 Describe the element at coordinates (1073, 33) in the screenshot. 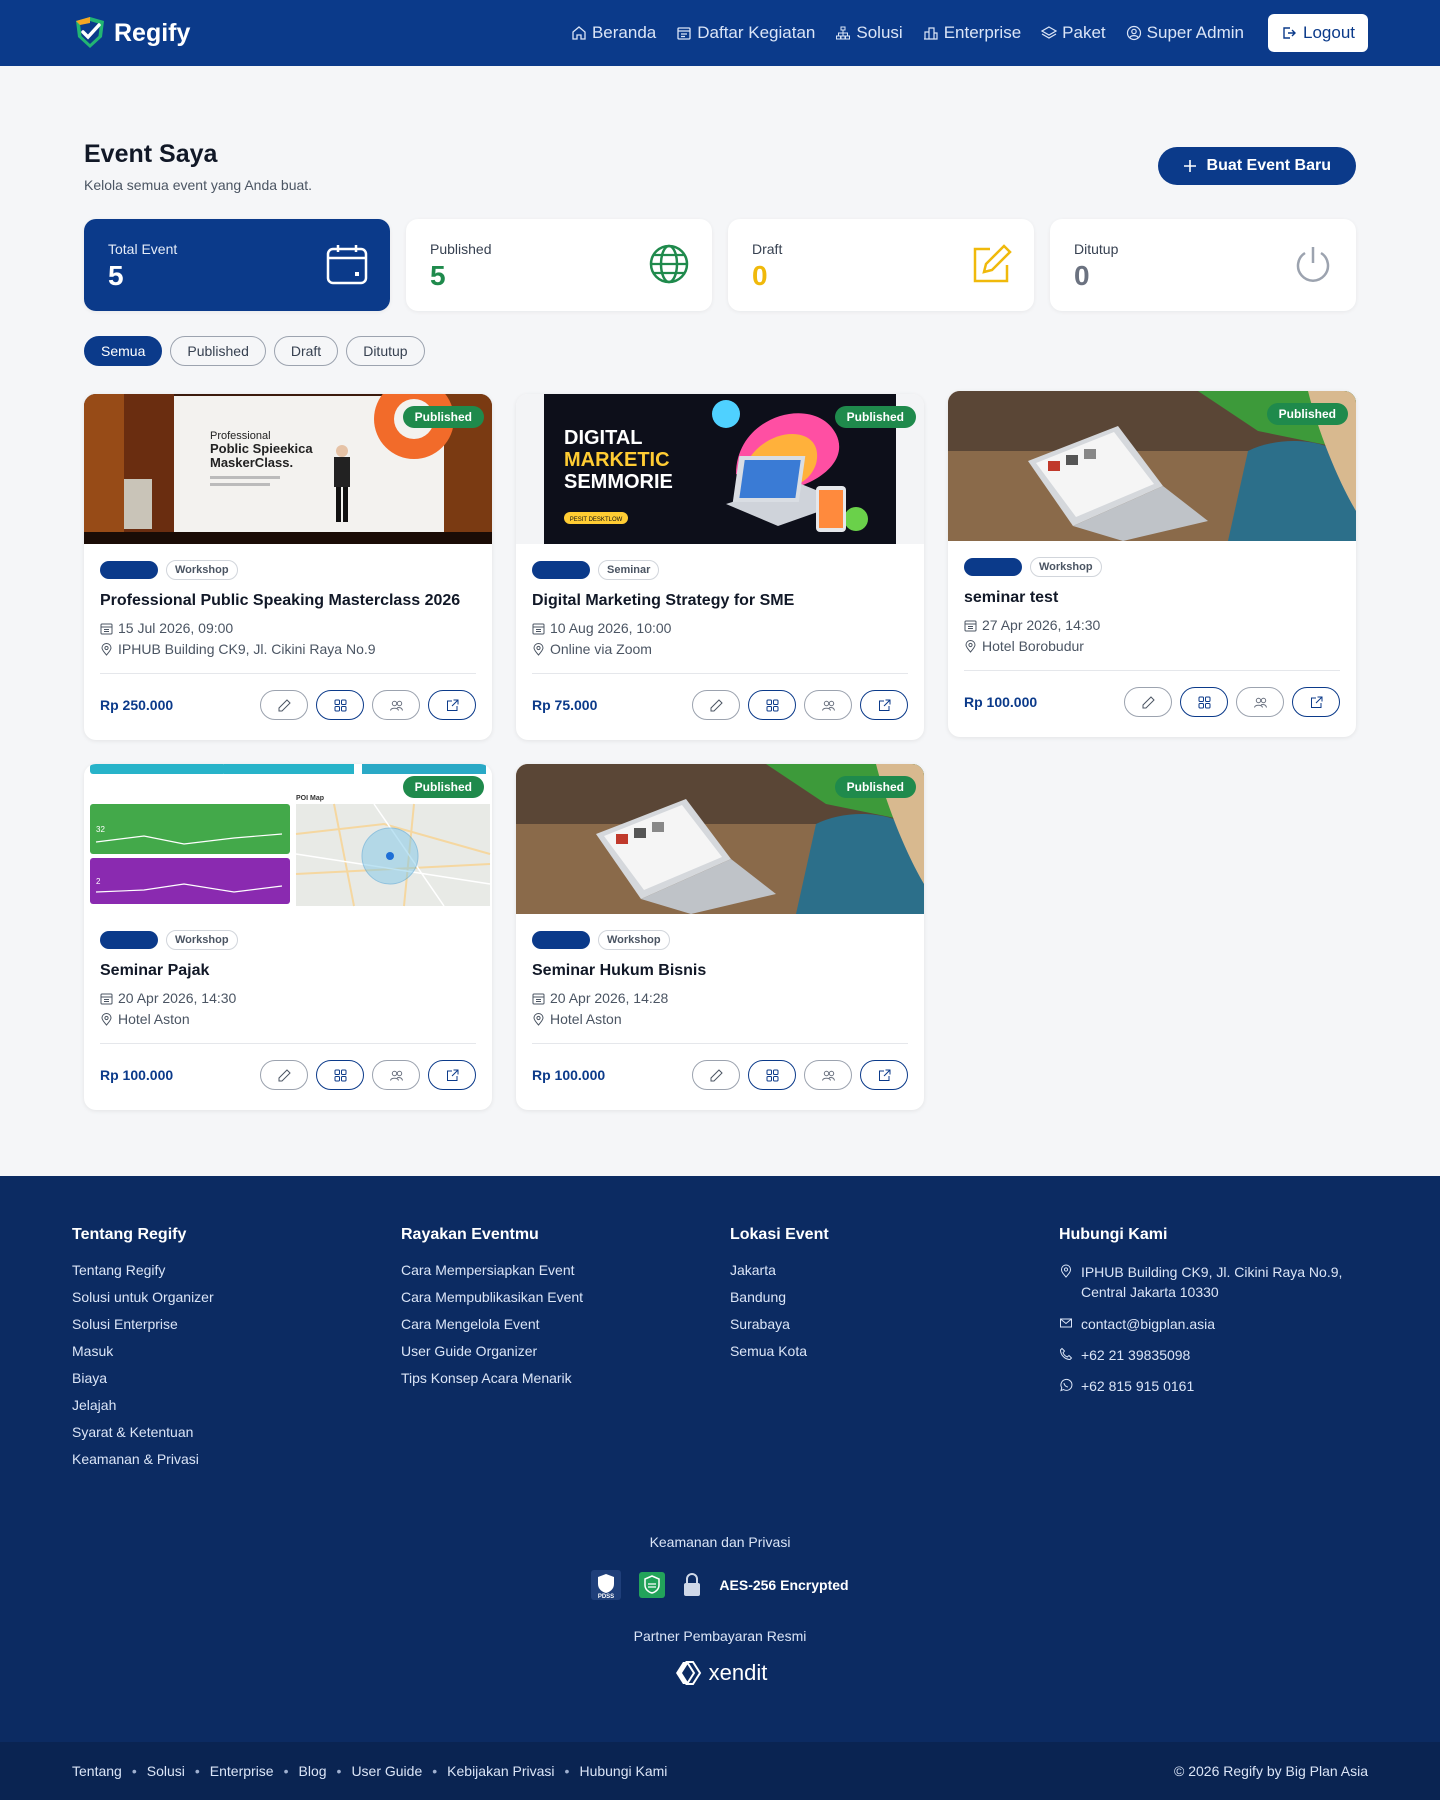

I see `nav-paket: Paket` at that location.